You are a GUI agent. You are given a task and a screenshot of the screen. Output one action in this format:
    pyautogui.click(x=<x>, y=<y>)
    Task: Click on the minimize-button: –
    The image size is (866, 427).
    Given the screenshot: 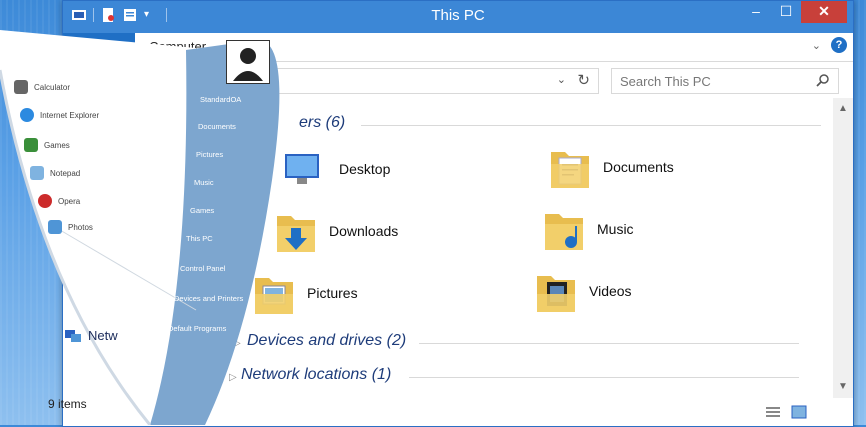 What is the action you would take?
    pyautogui.click(x=756, y=12)
    